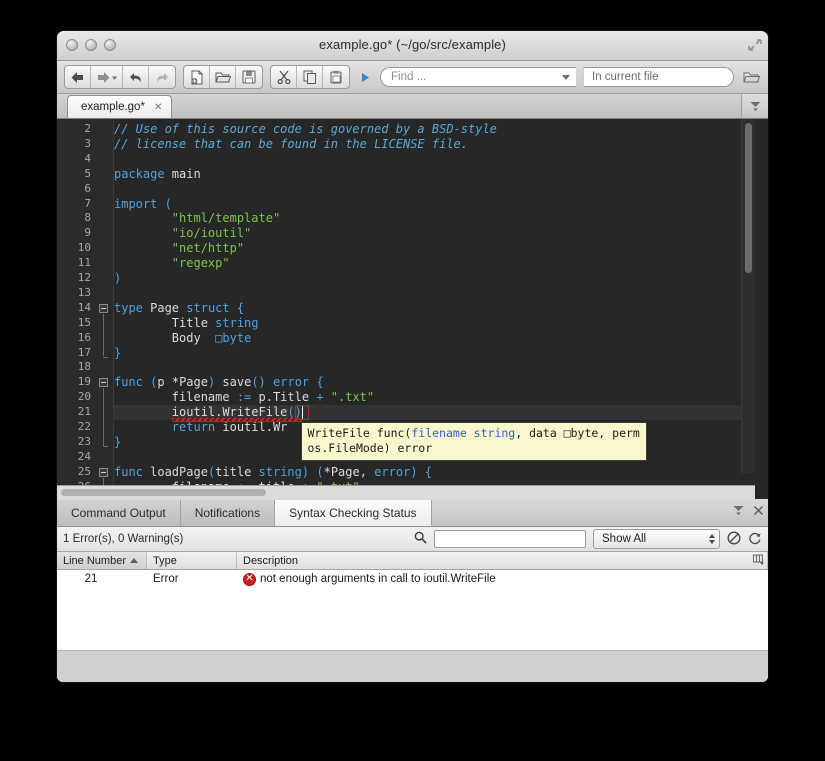  I want to click on line-number: 21, so click(84, 412).